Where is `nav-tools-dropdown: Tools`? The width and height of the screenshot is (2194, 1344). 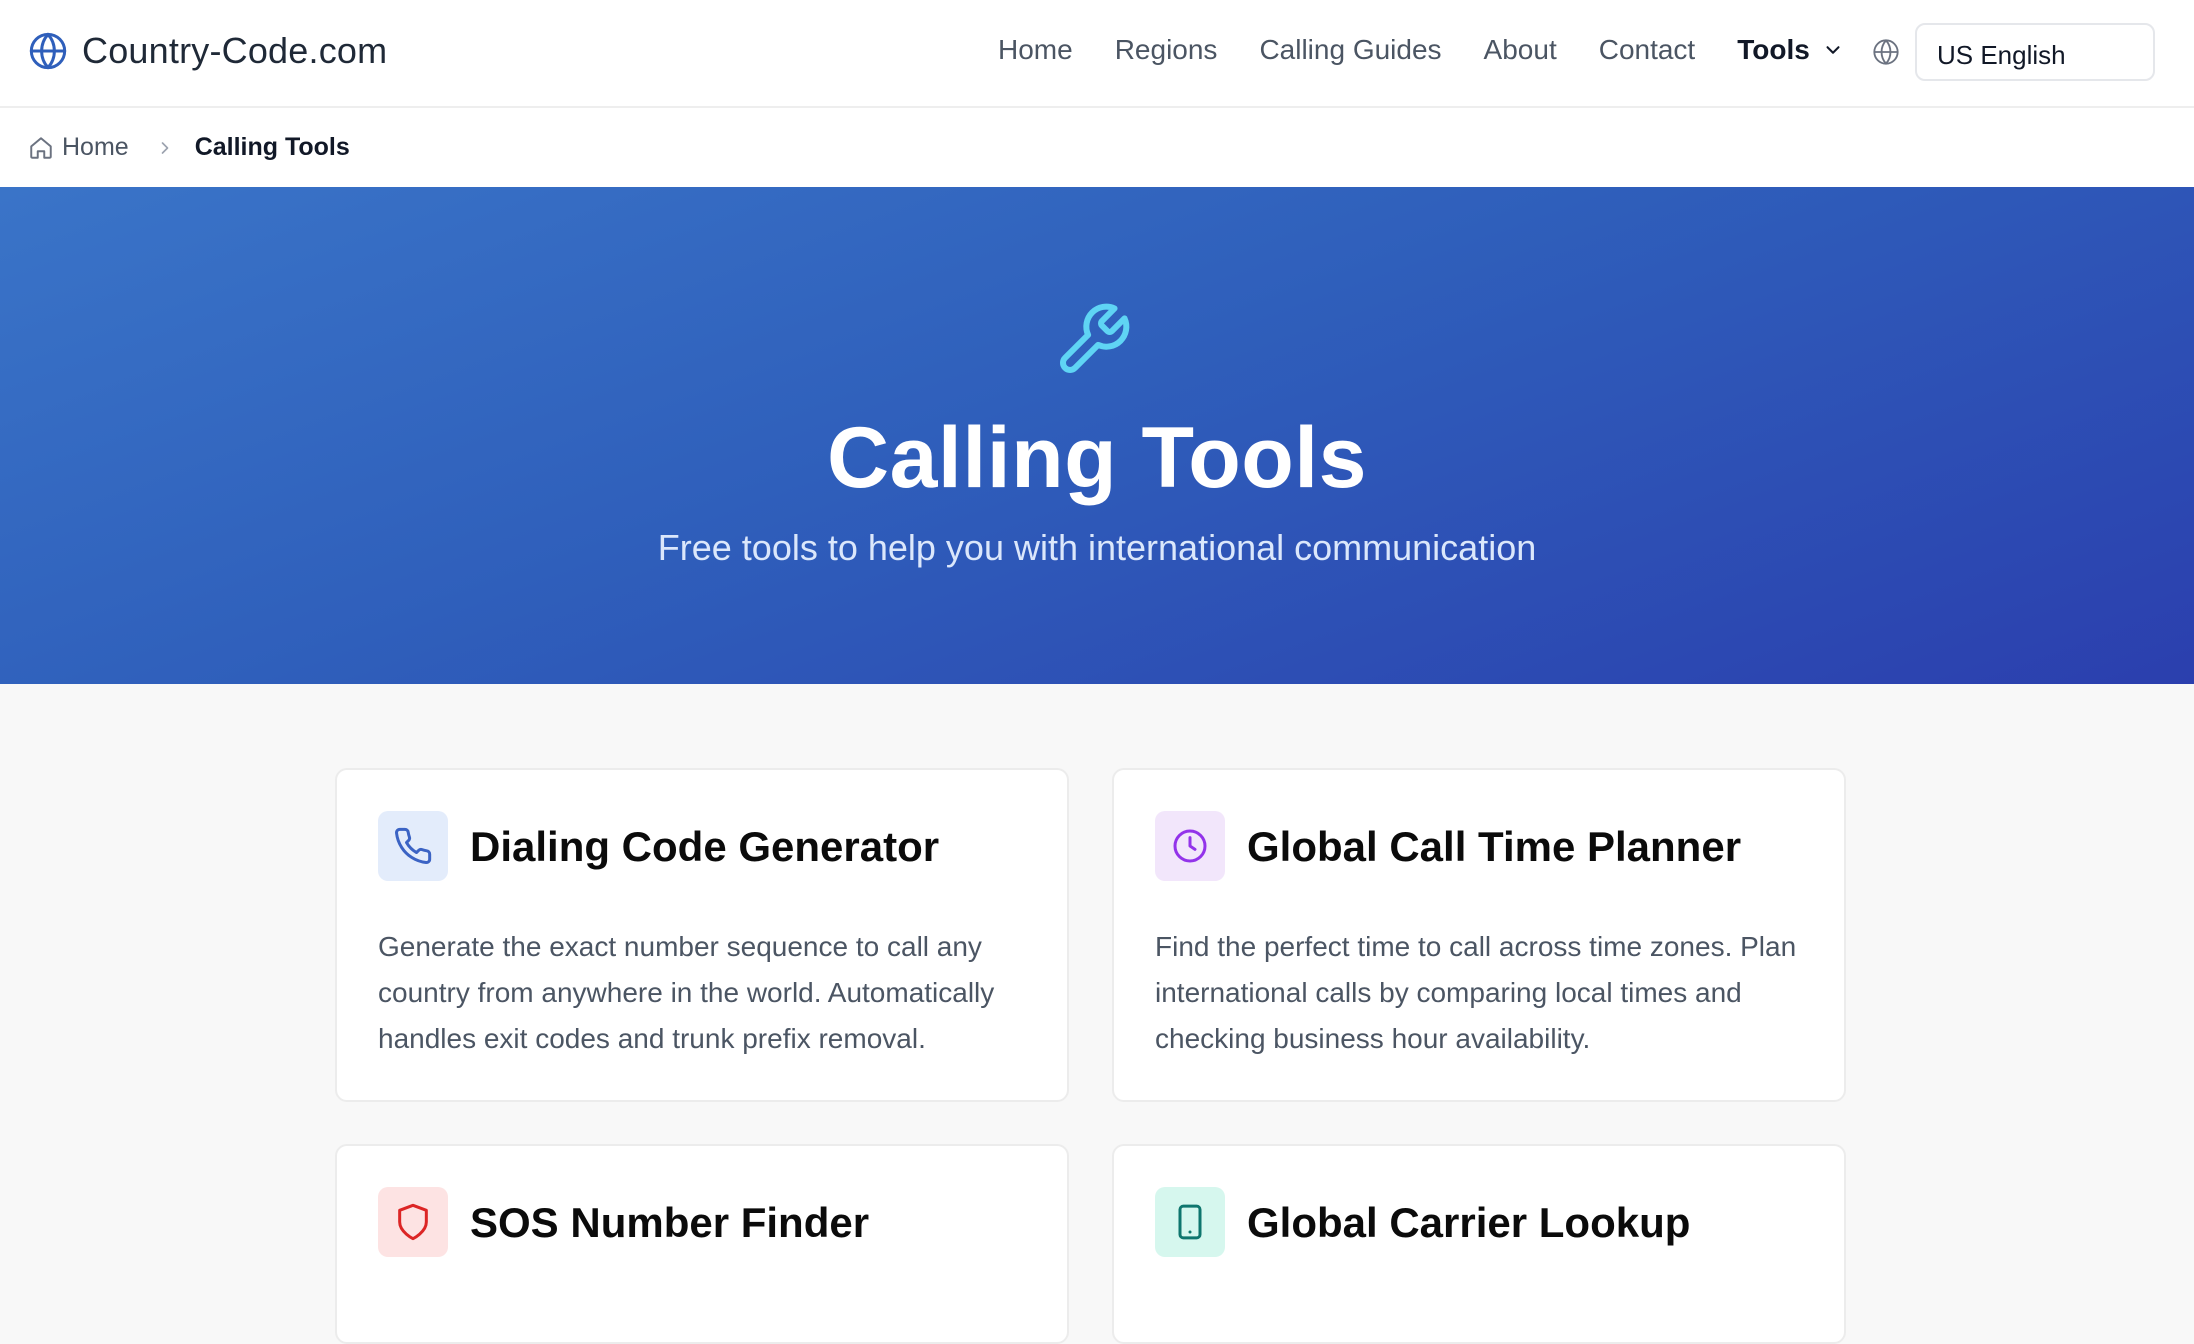
nav-tools-dropdown: Tools is located at coordinates (1790, 50).